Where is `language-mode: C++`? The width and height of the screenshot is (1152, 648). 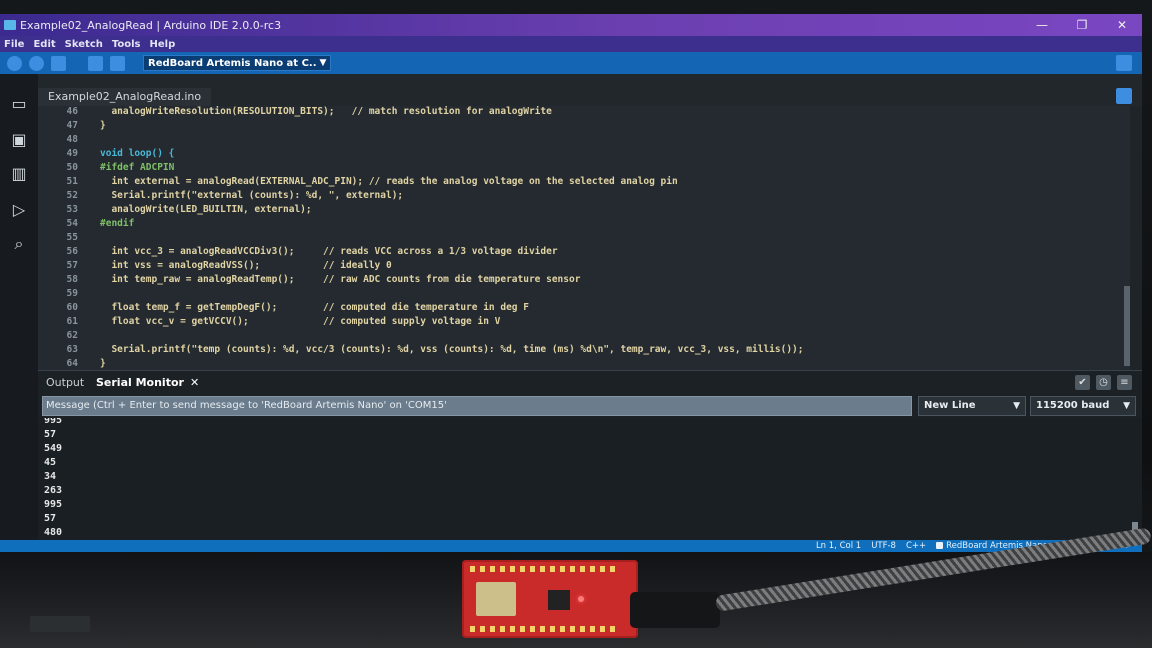
language-mode: C++ is located at coordinates (916, 546).